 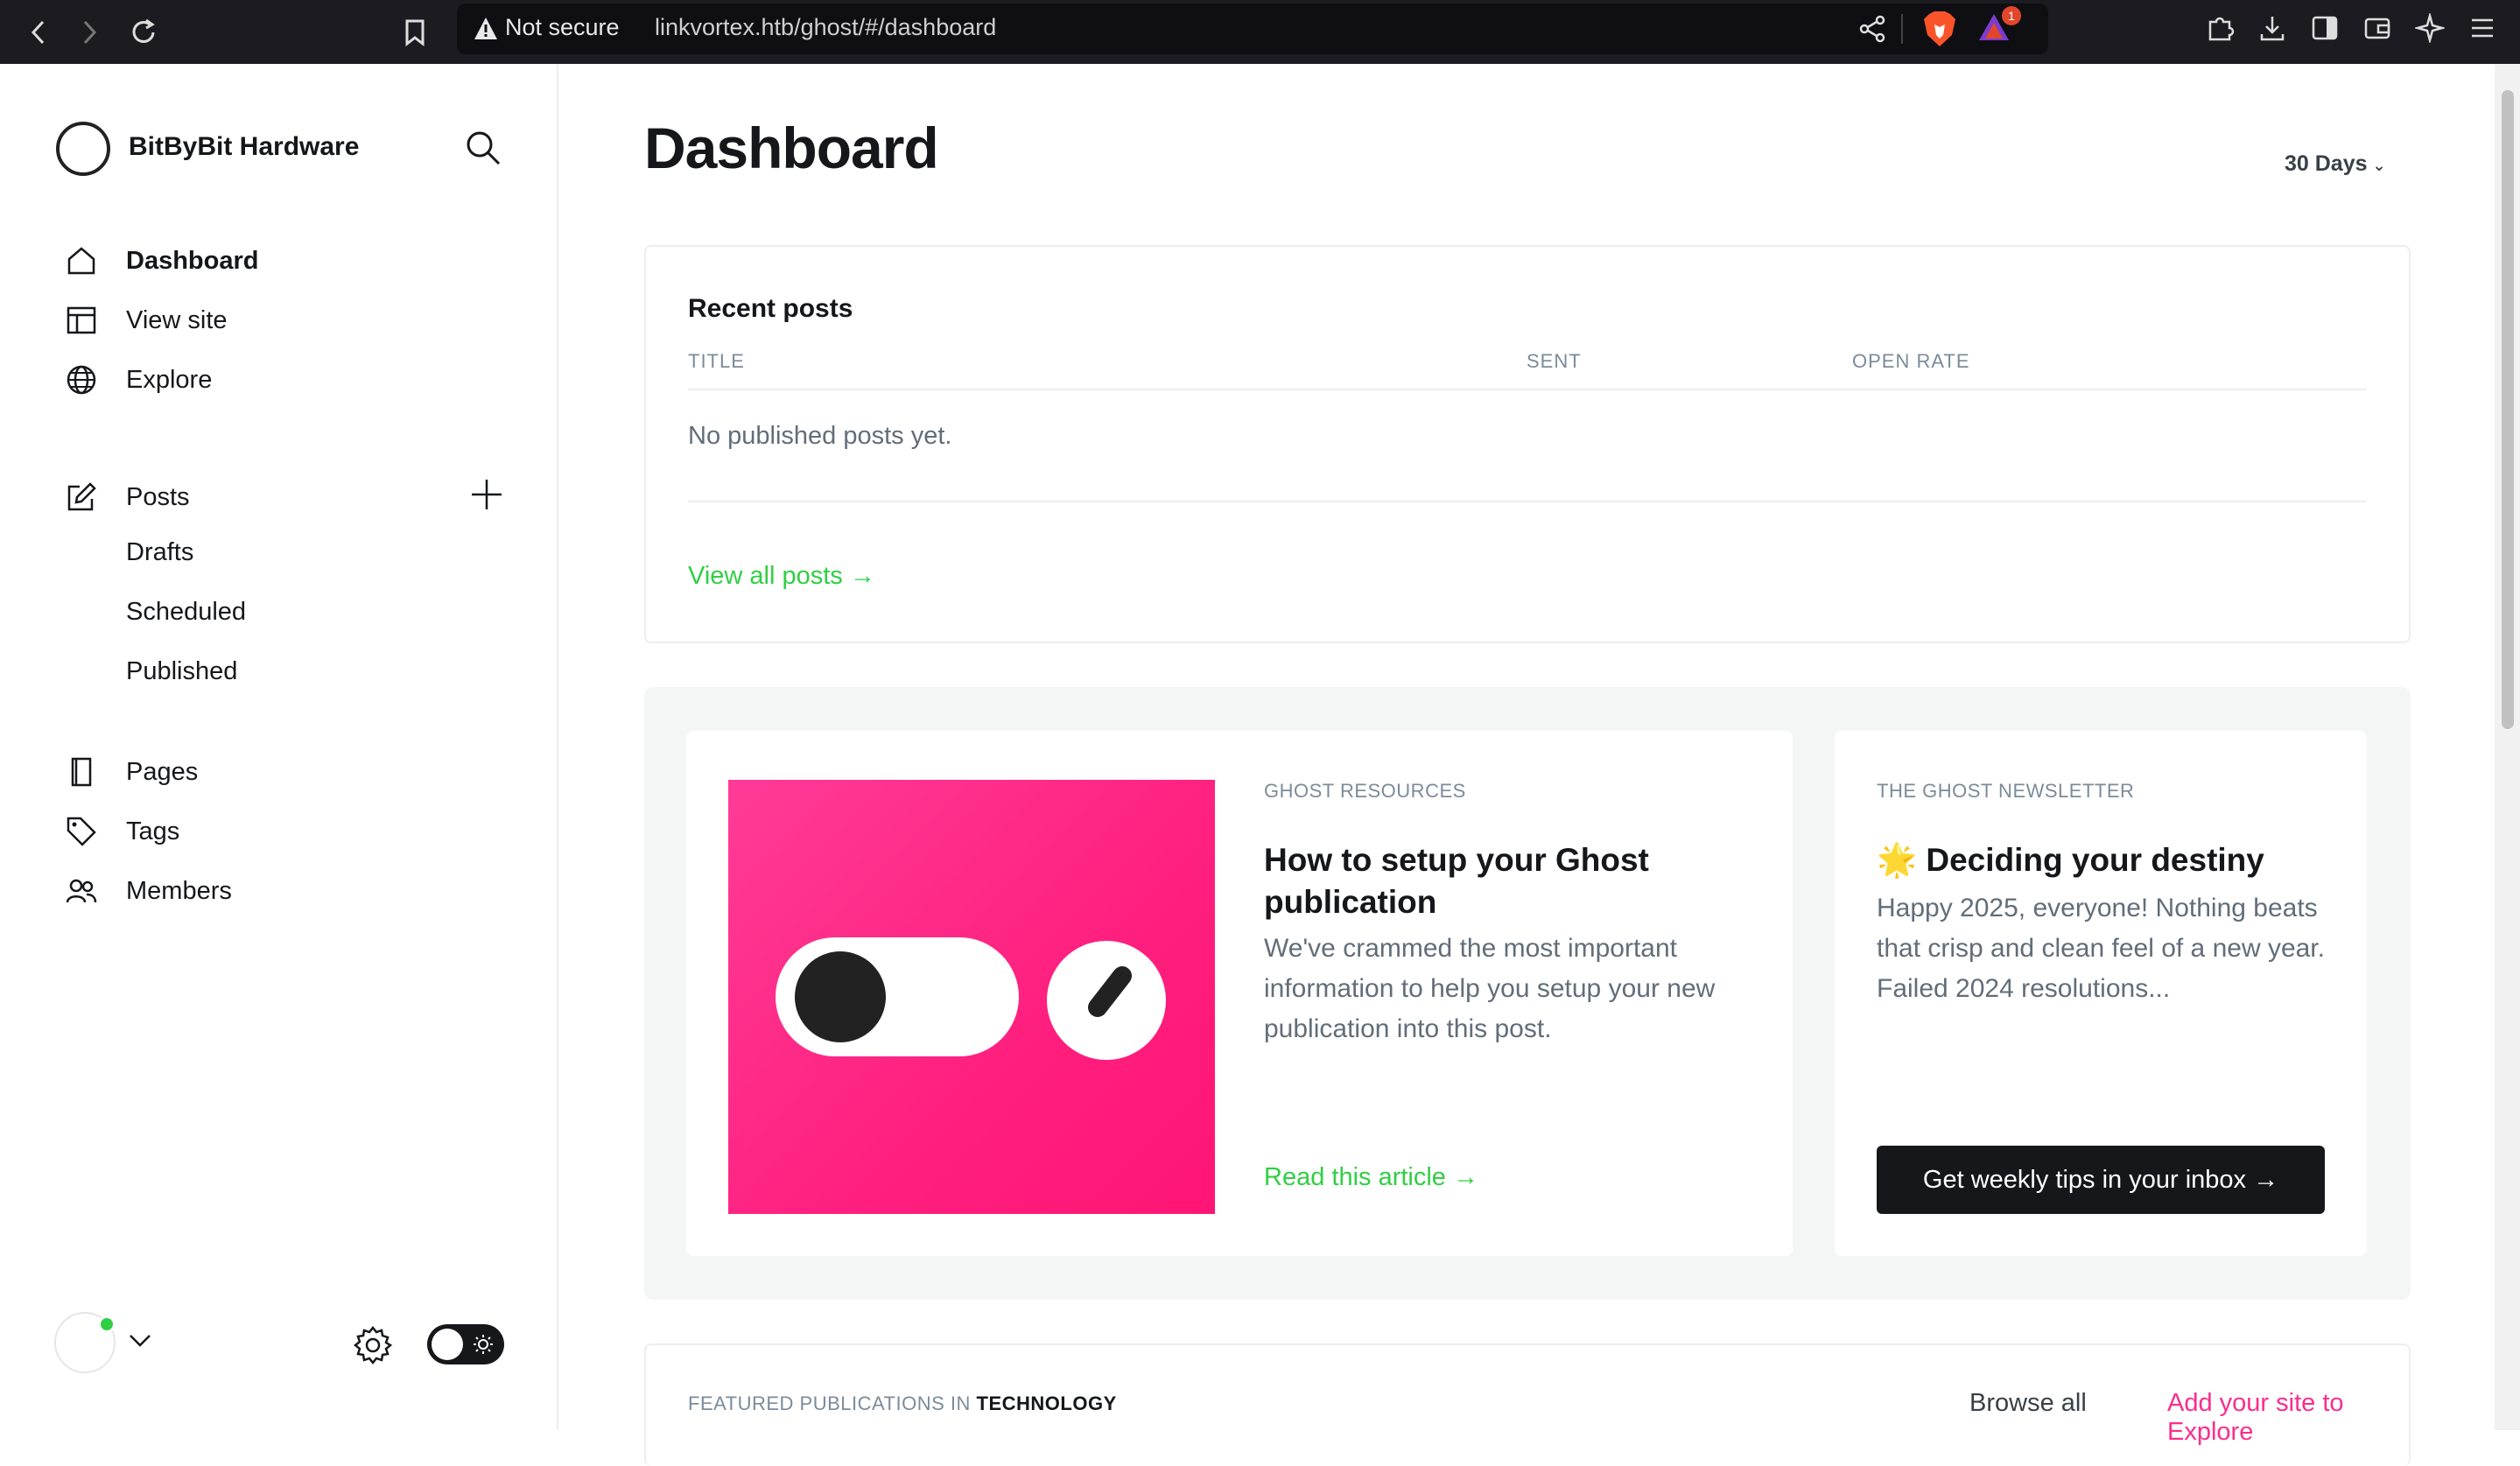 What do you see at coordinates (1509, 881) in the screenshot?
I see `resources-headline: How to setup your Ghost publication` at bounding box center [1509, 881].